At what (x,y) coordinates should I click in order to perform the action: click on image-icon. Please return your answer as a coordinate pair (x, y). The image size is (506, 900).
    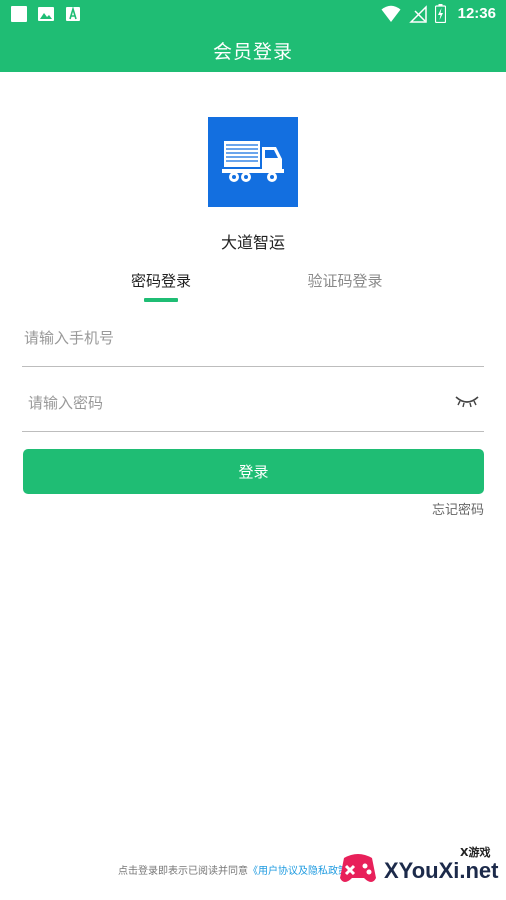
    Looking at the image, I should click on (46, 14).